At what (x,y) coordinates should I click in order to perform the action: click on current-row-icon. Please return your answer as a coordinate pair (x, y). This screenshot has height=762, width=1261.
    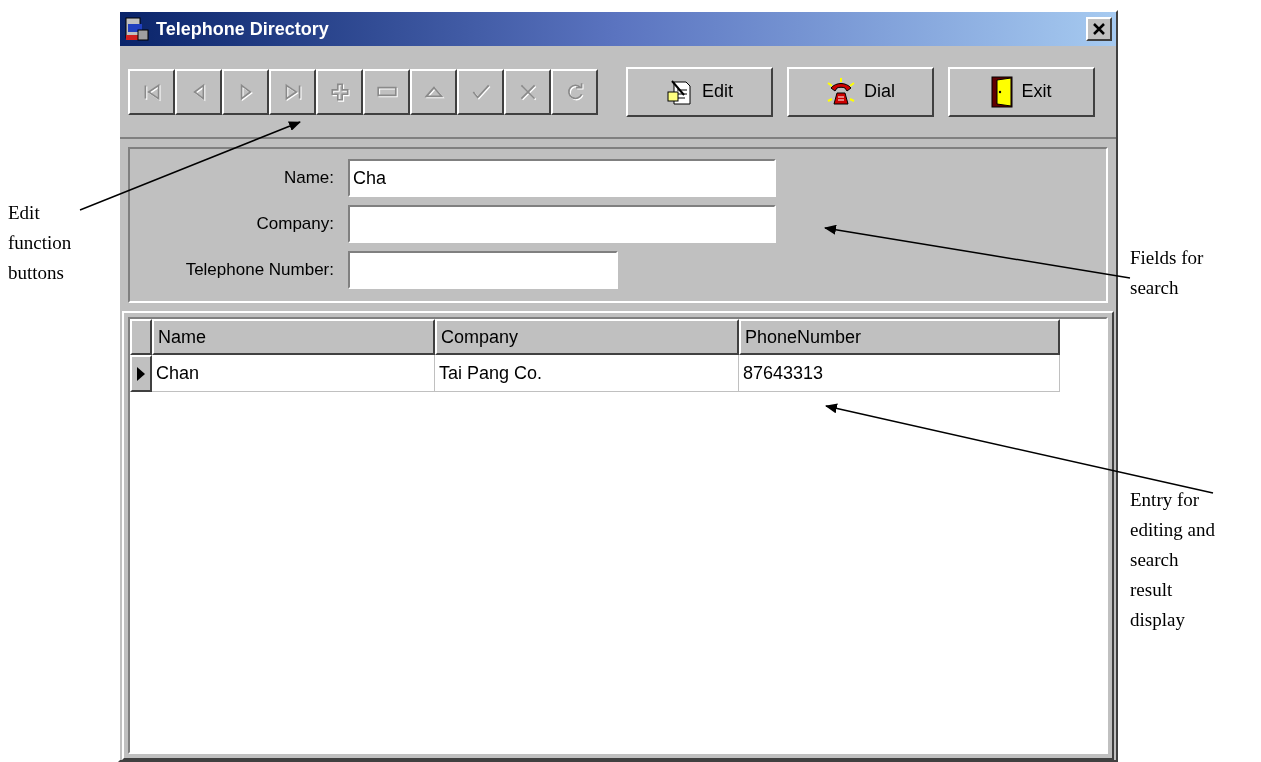
    Looking at the image, I should click on (141, 373).